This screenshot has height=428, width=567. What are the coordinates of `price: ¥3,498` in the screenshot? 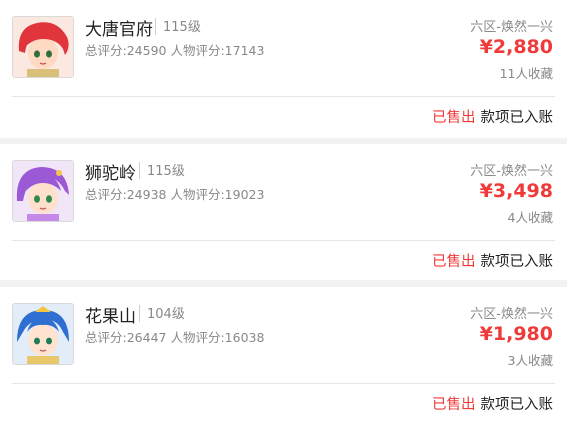 It's located at (516, 191).